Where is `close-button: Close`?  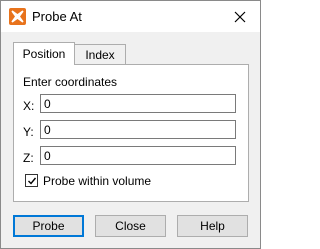
close-button: Close is located at coordinates (130, 226).